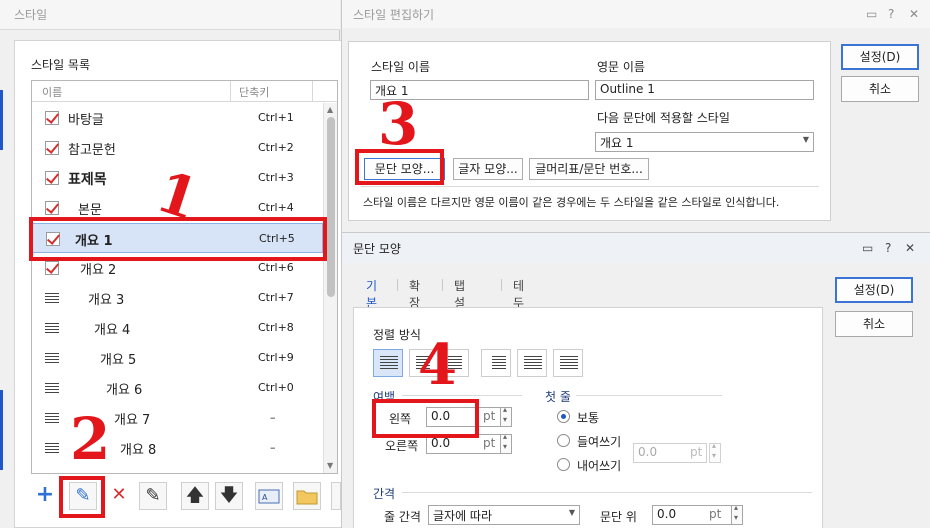  I want to click on style-name-label: 스타일 이름, so click(401, 67).